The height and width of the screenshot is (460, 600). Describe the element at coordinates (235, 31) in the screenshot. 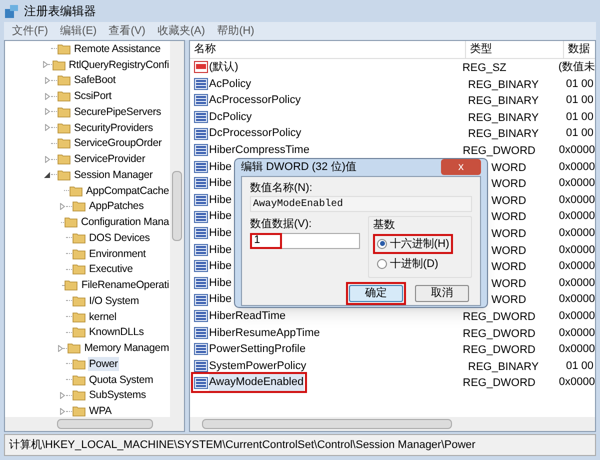

I see `menu-item: 帮助(H)` at that location.